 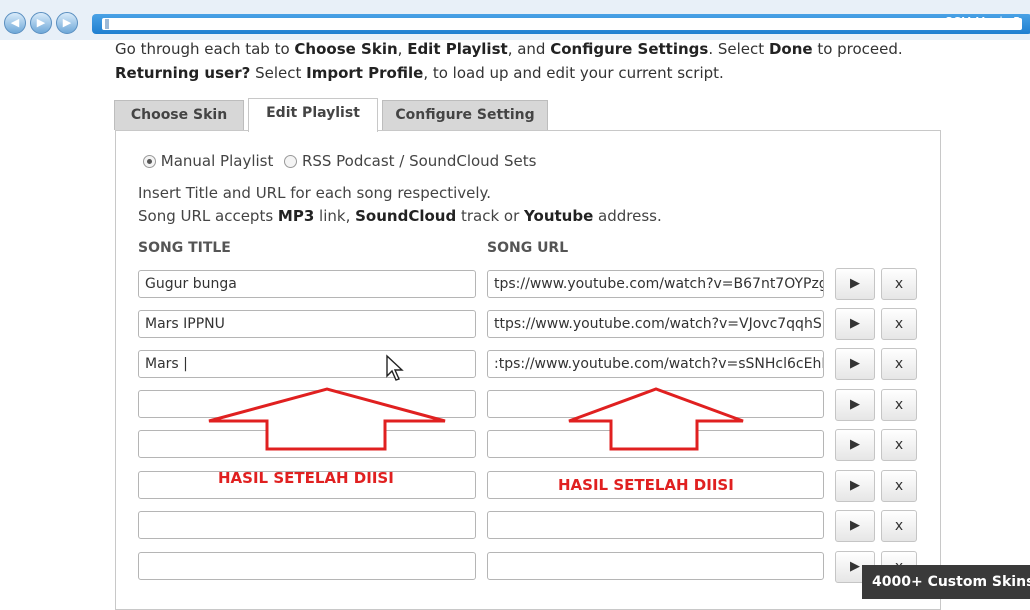 What do you see at coordinates (107, 24) in the screenshot?
I see `progress-knob` at bounding box center [107, 24].